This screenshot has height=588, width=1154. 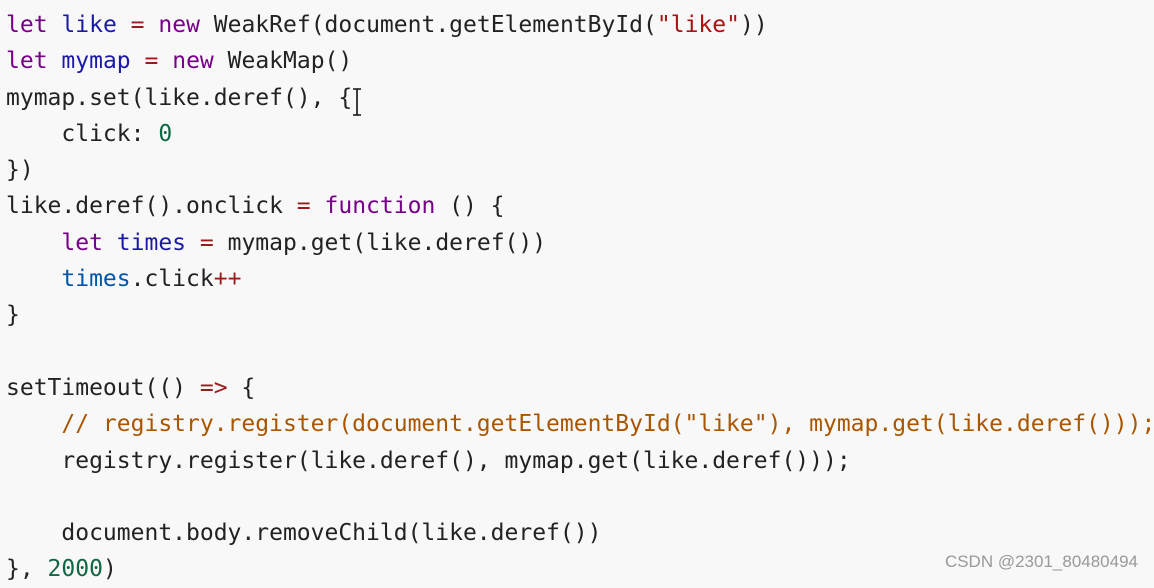 I want to click on code-token: 0, so click(x=165, y=133).